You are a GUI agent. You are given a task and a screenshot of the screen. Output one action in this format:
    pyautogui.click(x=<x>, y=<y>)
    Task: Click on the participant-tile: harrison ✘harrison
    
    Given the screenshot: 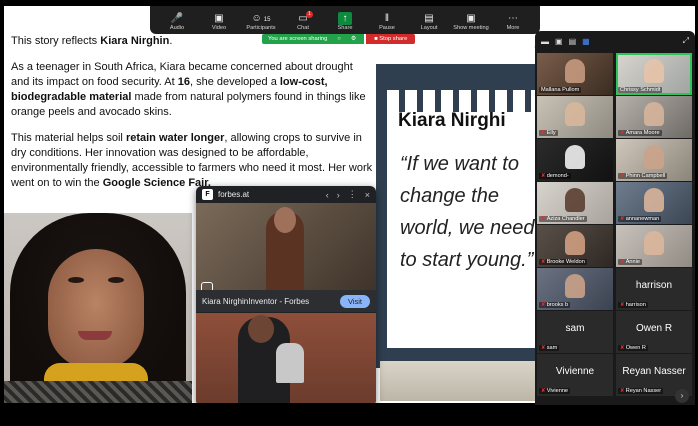 What is the action you would take?
    pyautogui.click(x=654, y=289)
    